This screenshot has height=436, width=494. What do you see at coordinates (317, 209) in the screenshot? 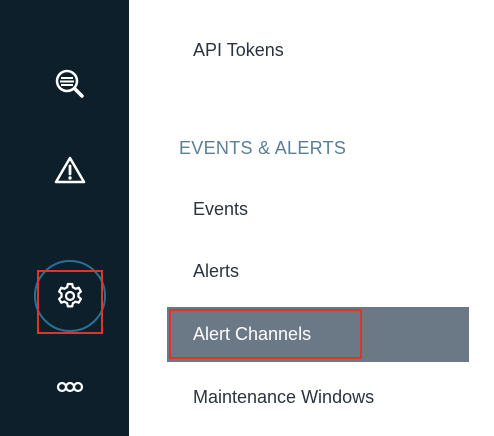
I see `menu-item-events: Events` at bounding box center [317, 209].